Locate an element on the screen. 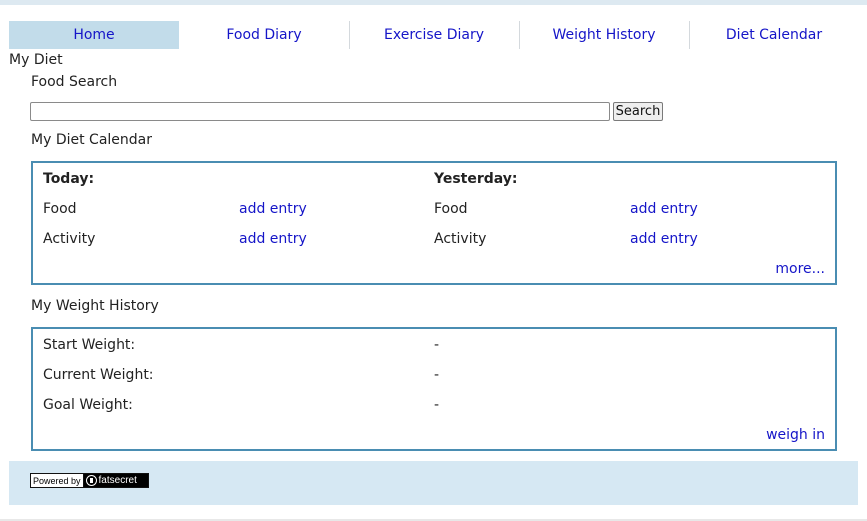 This screenshot has width=867, height=521. weight-history-heading: My Weight History is located at coordinates (95, 306).